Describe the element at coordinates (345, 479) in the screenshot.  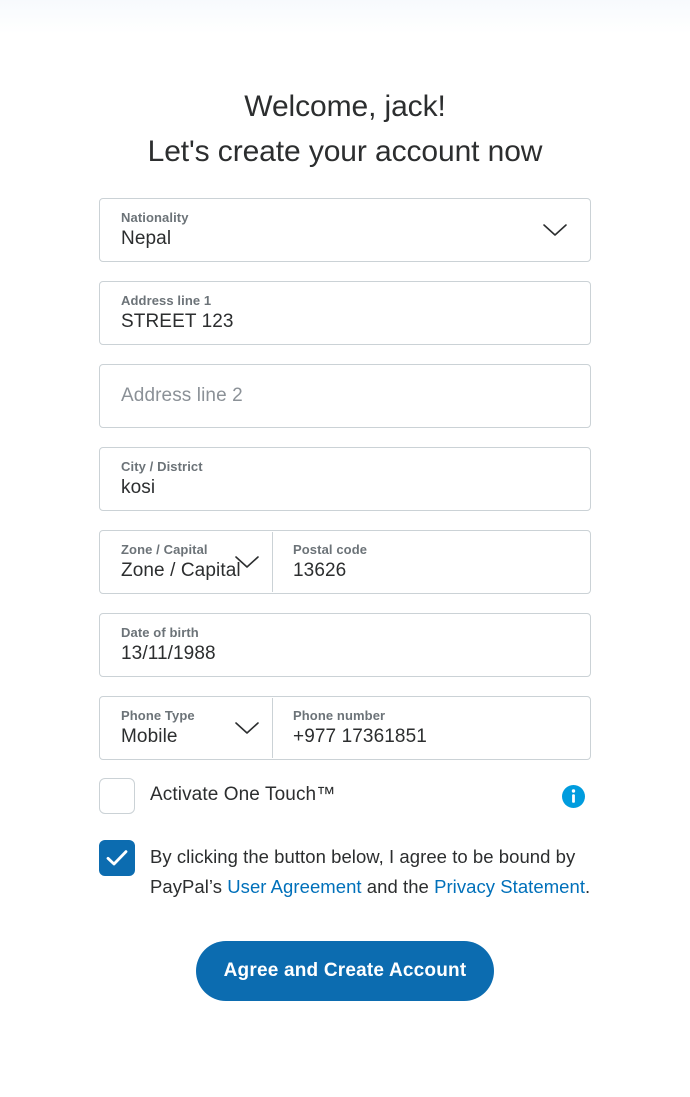
I see `city-district-field: City / District kosi` at that location.